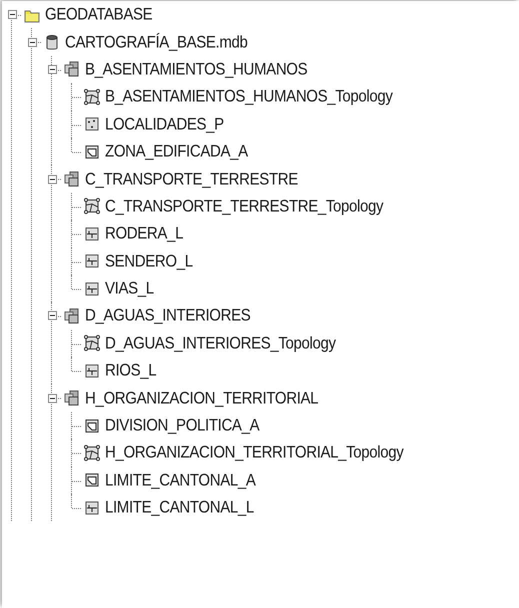 The image size is (519, 608). Describe the element at coordinates (249, 96) in the screenshot. I see `tree-item-label: B_ASENTAMIENTOS_HUMANOS_Topology` at that location.